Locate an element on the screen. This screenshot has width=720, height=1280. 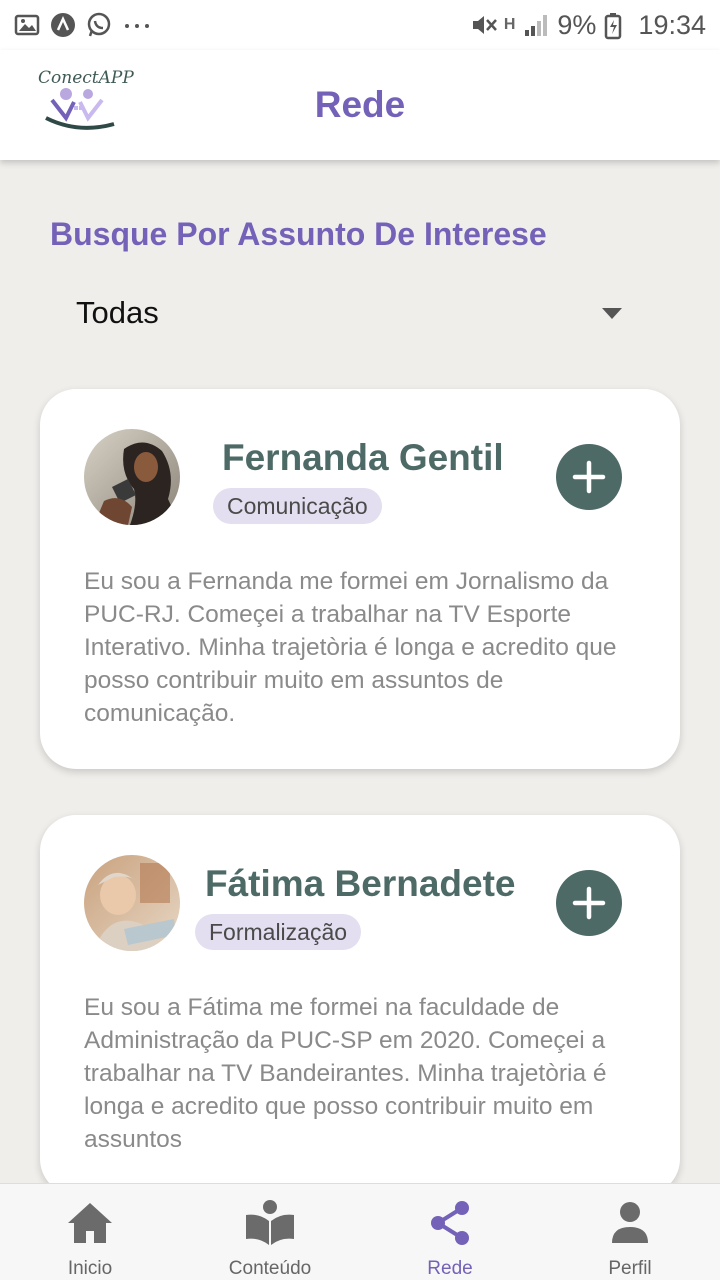
image-icon is located at coordinates (27, 25).